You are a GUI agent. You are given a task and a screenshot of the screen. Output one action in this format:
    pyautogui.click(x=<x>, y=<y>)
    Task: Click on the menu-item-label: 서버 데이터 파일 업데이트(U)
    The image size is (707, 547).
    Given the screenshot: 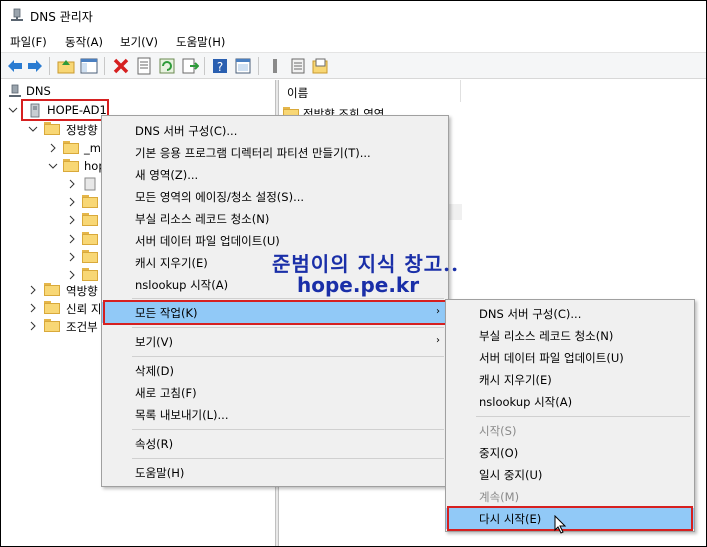 What is the action you would take?
    pyautogui.click(x=551, y=358)
    